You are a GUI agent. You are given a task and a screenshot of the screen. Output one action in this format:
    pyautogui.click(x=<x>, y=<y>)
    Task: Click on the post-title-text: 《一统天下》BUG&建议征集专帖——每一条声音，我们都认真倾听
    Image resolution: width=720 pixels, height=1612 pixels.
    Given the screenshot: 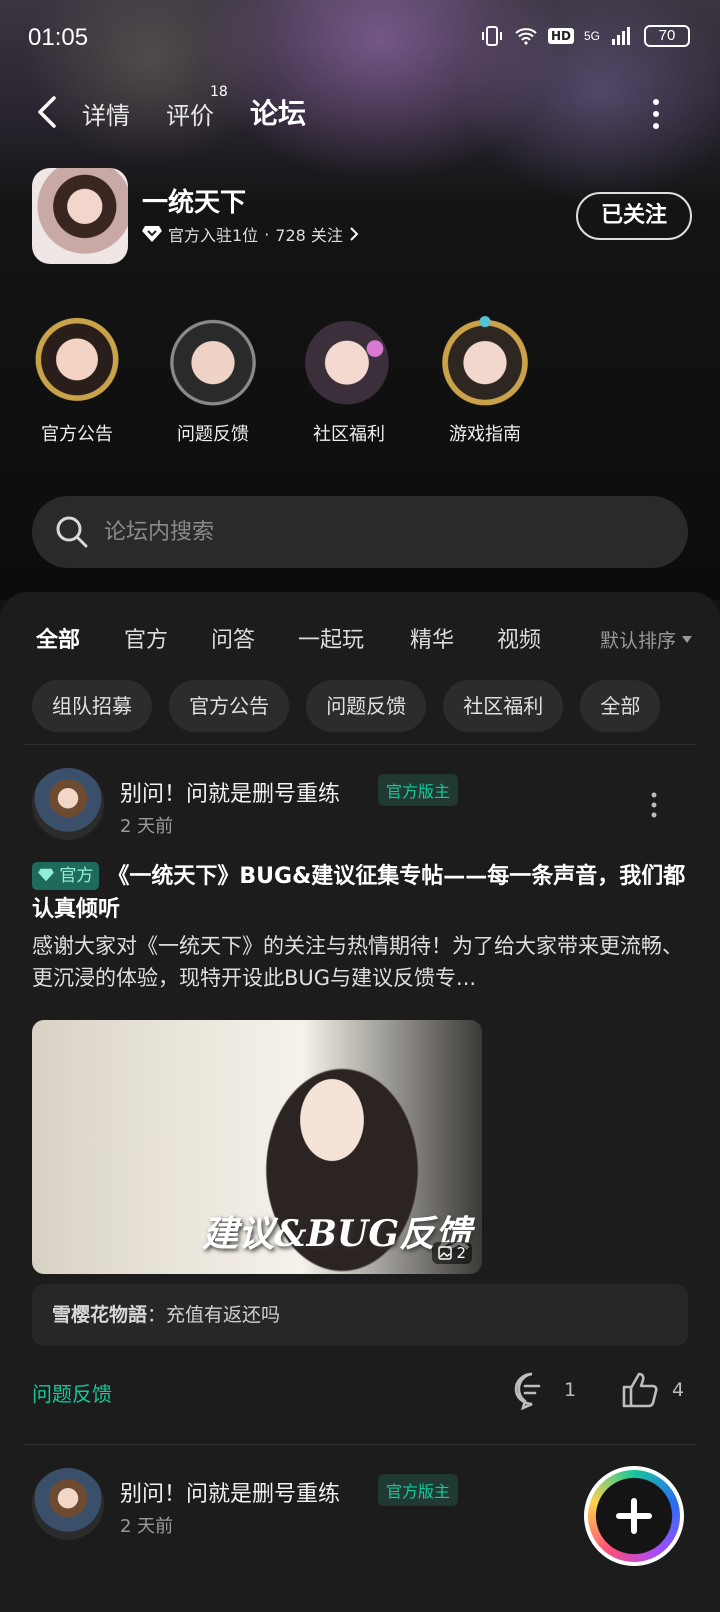 What is the action you would take?
    pyautogui.click(x=359, y=893)
    